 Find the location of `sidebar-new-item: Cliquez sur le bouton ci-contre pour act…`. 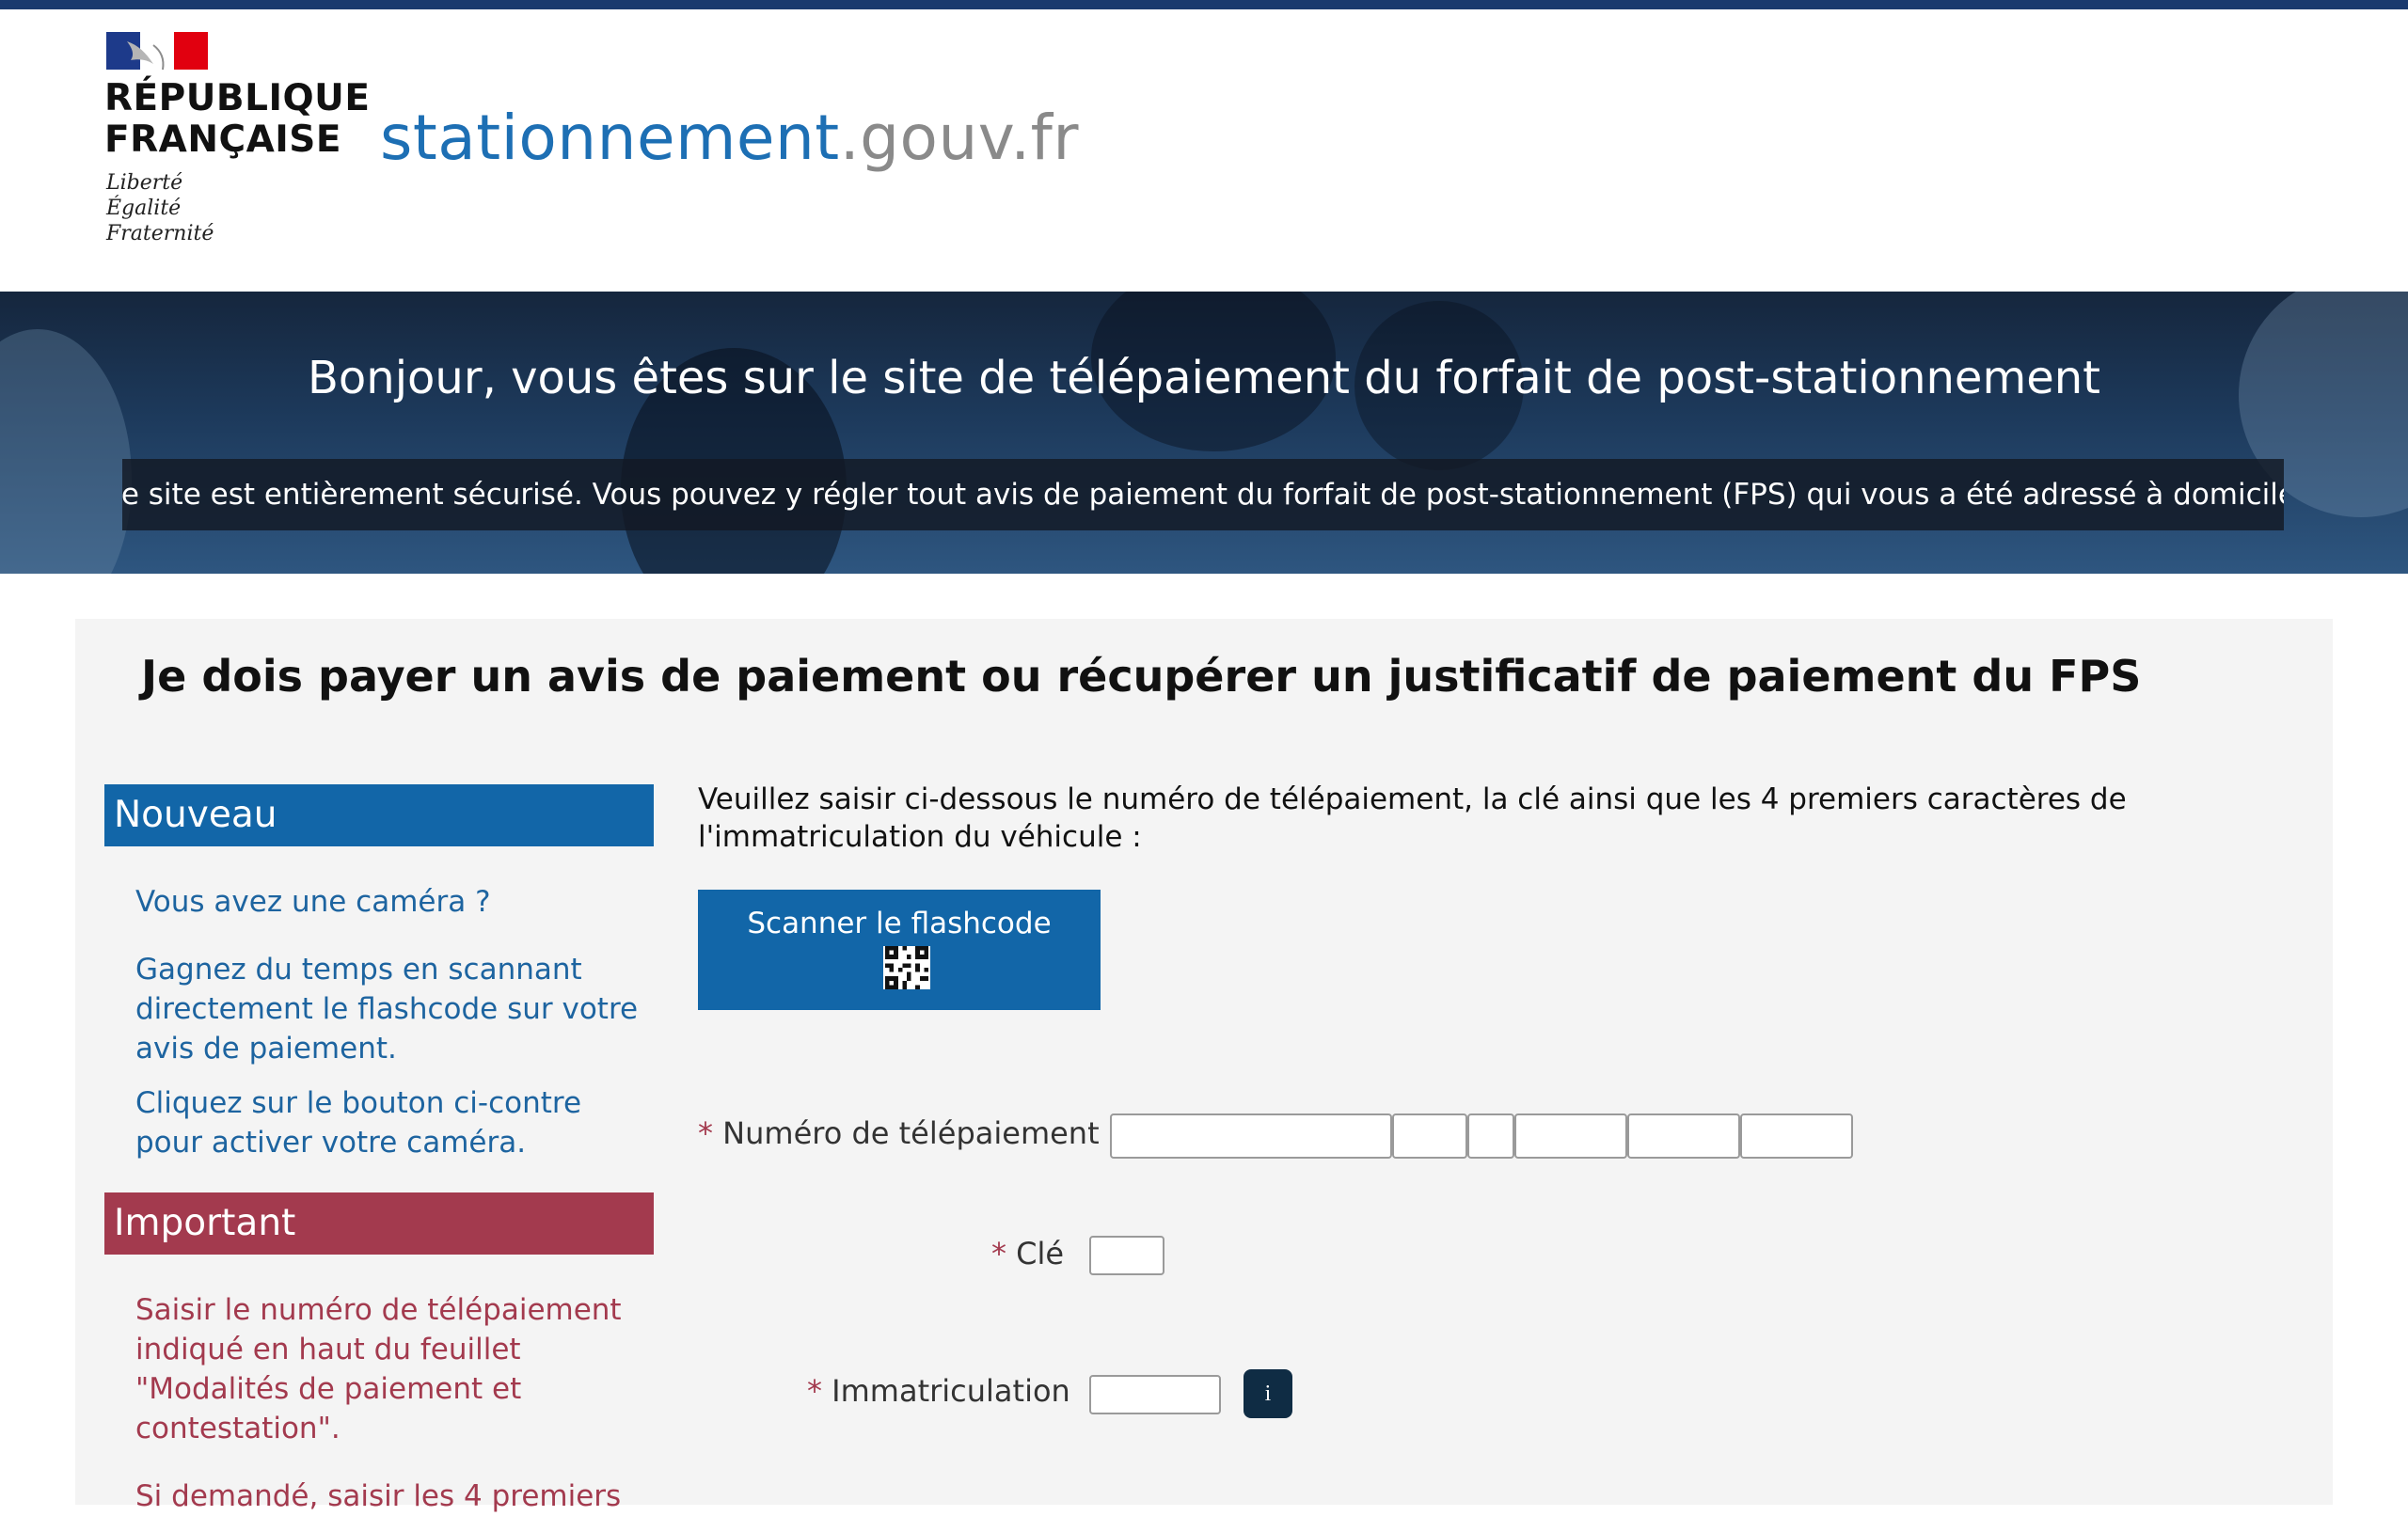

sidebar-new-item: Cliquez sur le bouton ci-contre pour act… is located at coordinates (359, 1123).